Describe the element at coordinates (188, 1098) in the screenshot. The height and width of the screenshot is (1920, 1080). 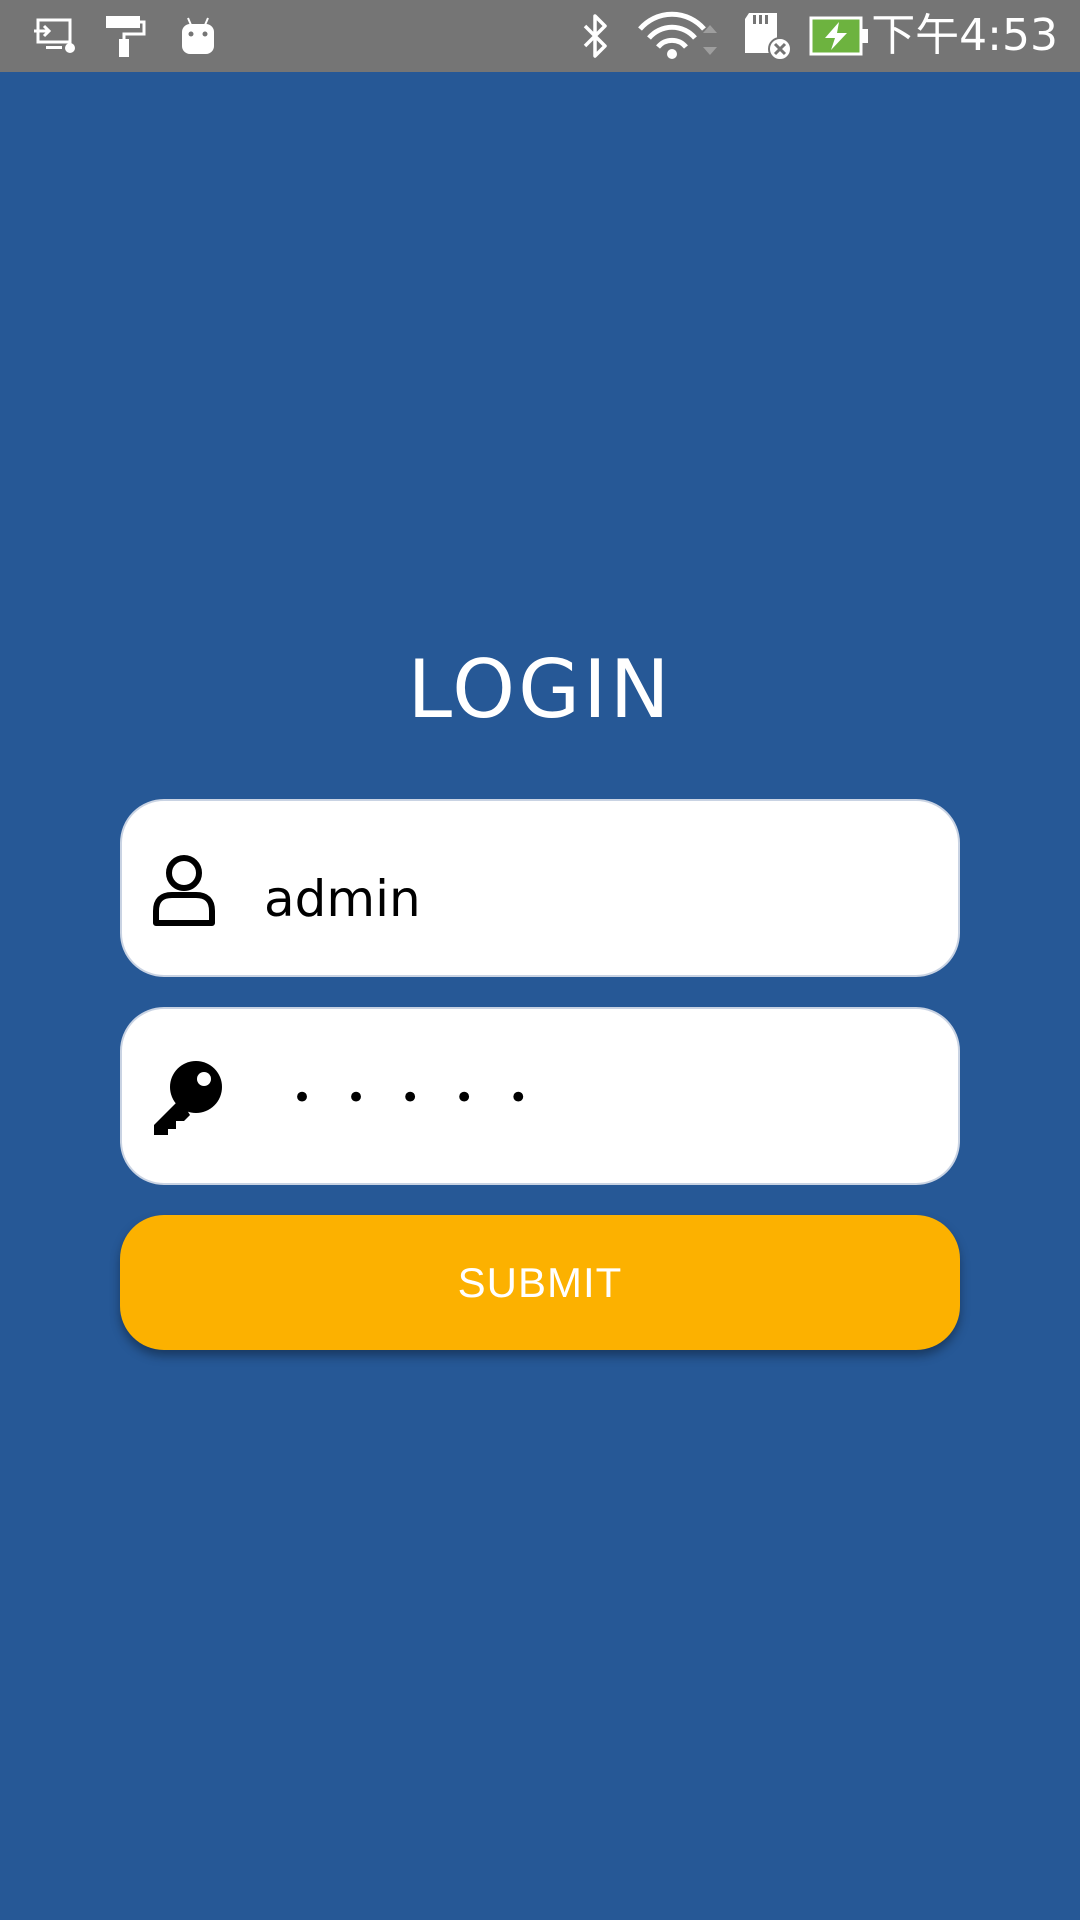
I see `key-icon` at that location.